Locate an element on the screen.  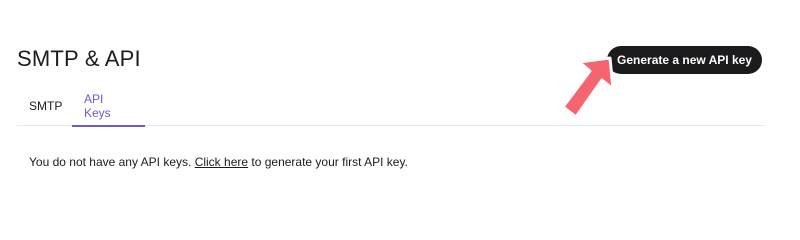
click-here-link: Click here is located at coordinates (221, 162).